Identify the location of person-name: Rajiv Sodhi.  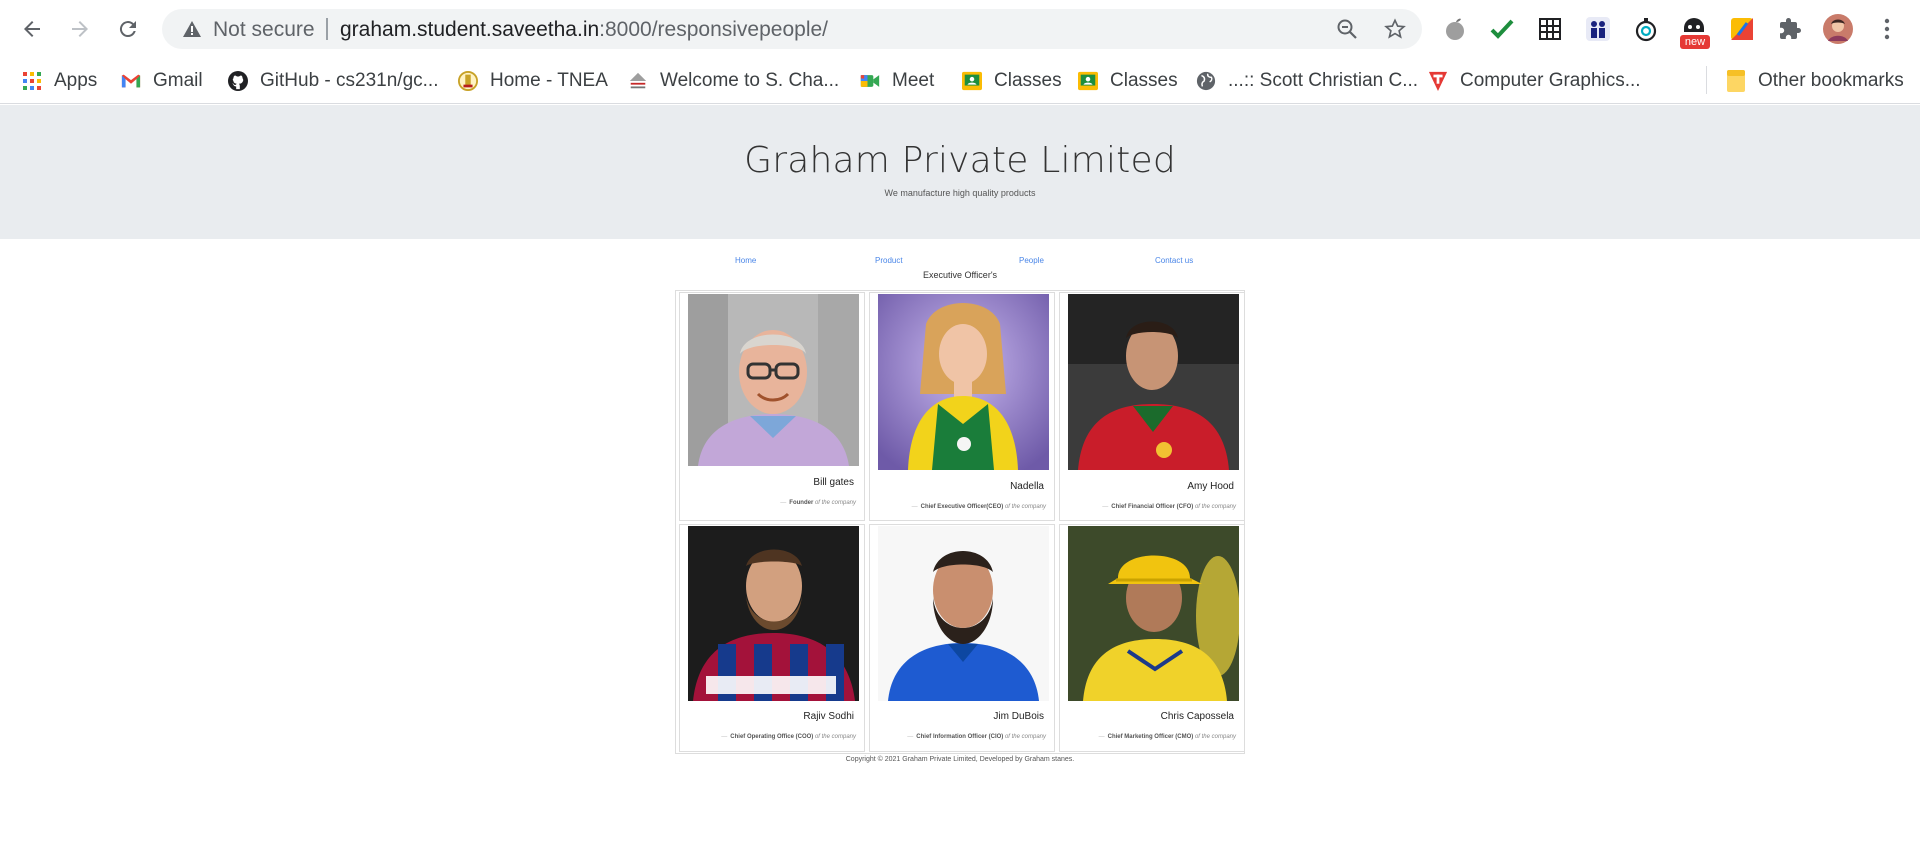
(828, 716).